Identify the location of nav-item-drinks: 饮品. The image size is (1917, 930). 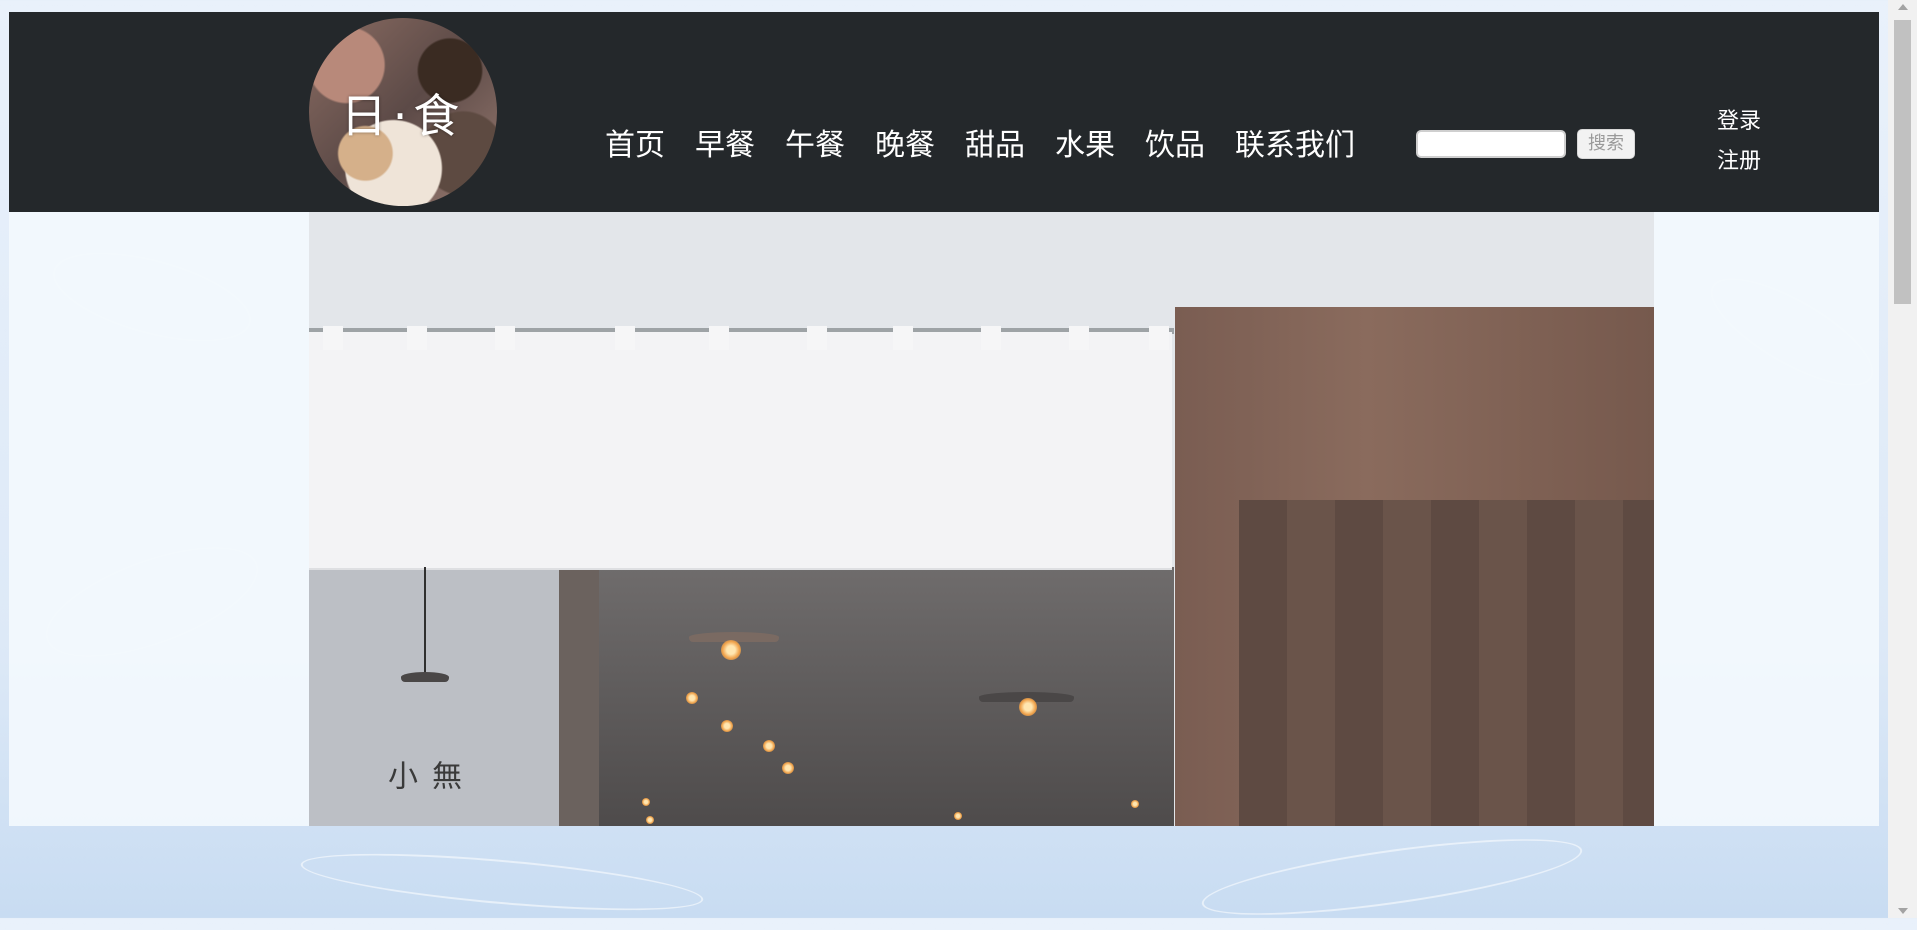
(1175, 146).